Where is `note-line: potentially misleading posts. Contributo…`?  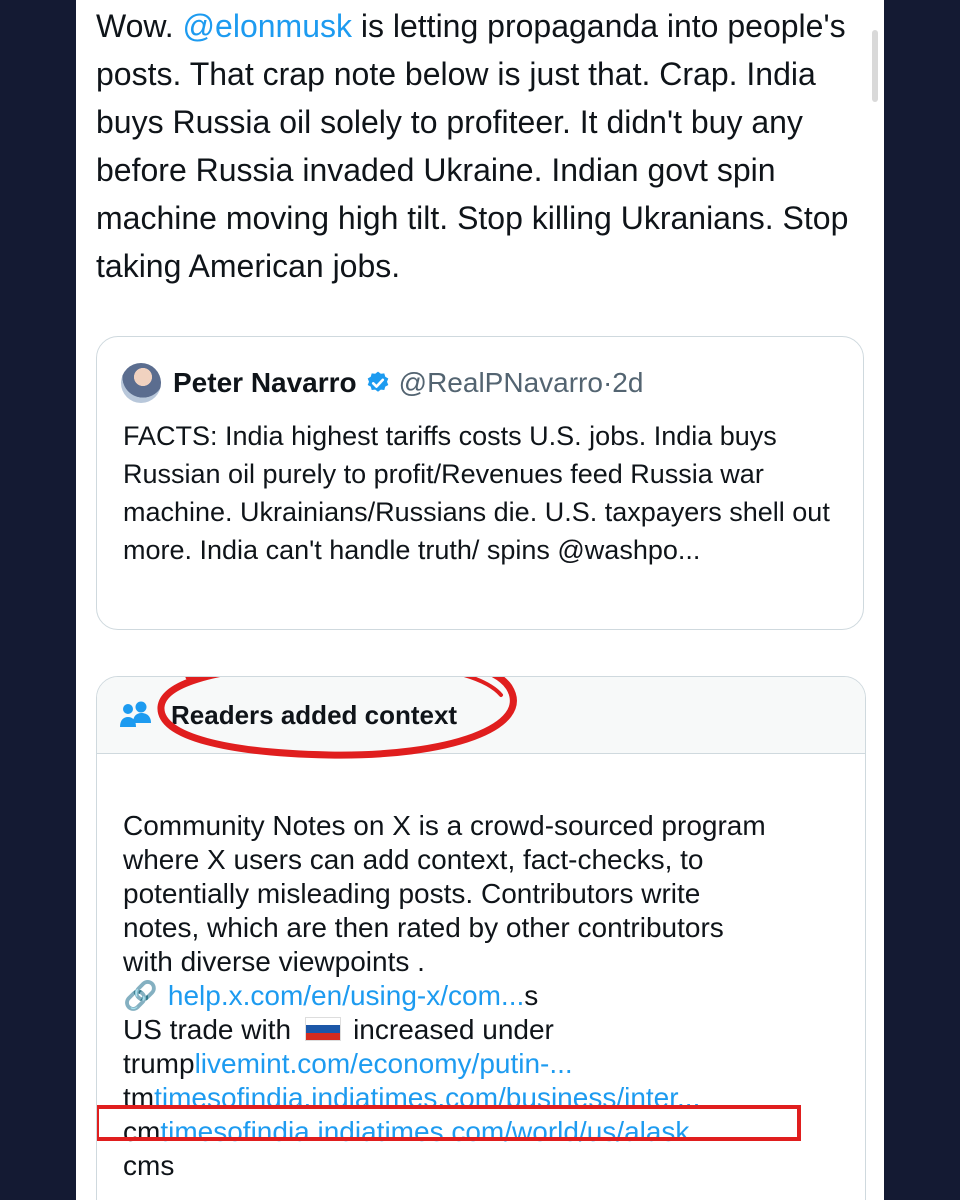 note-line: potentially misleading posts. Contributo… is located at coordinates (412, 893).